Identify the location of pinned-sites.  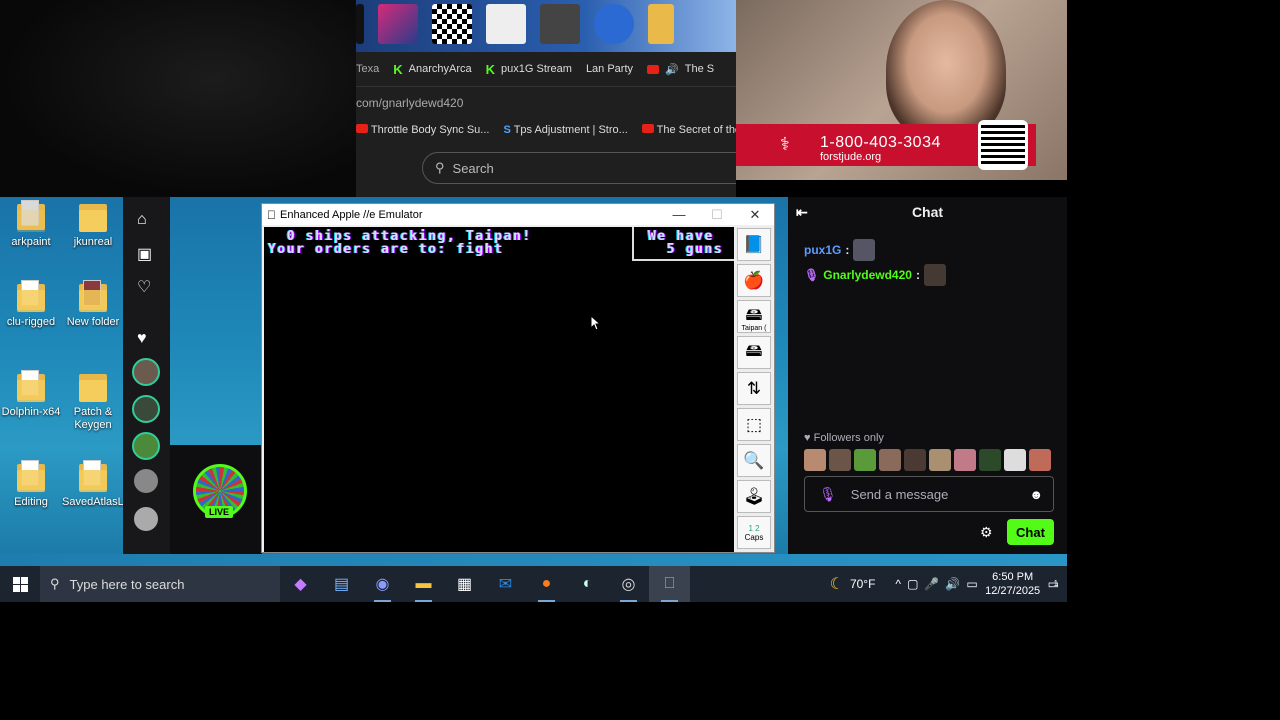
(546, 26).